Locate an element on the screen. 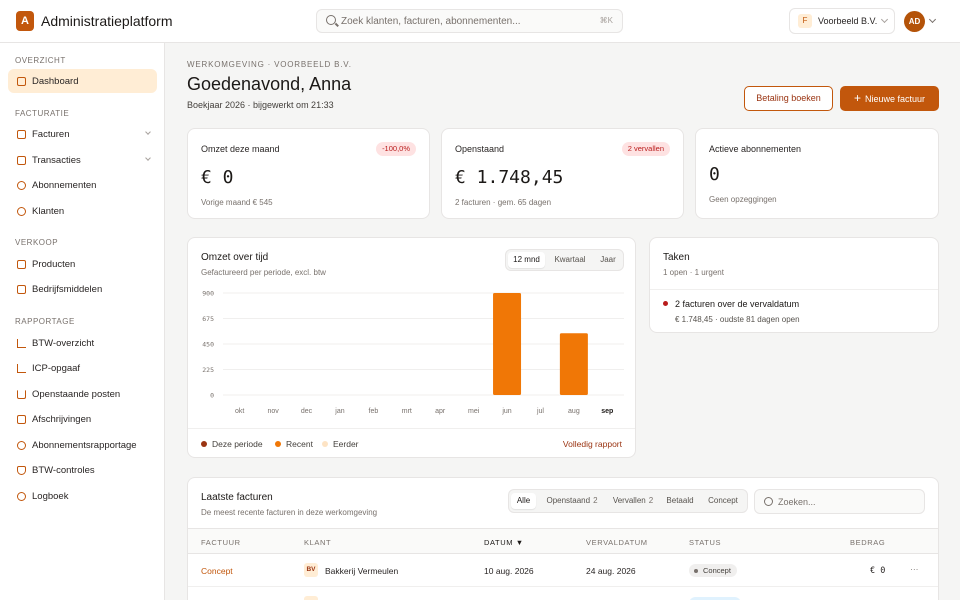  invoice-number-link: Concept is located at coordinates (217, 571).